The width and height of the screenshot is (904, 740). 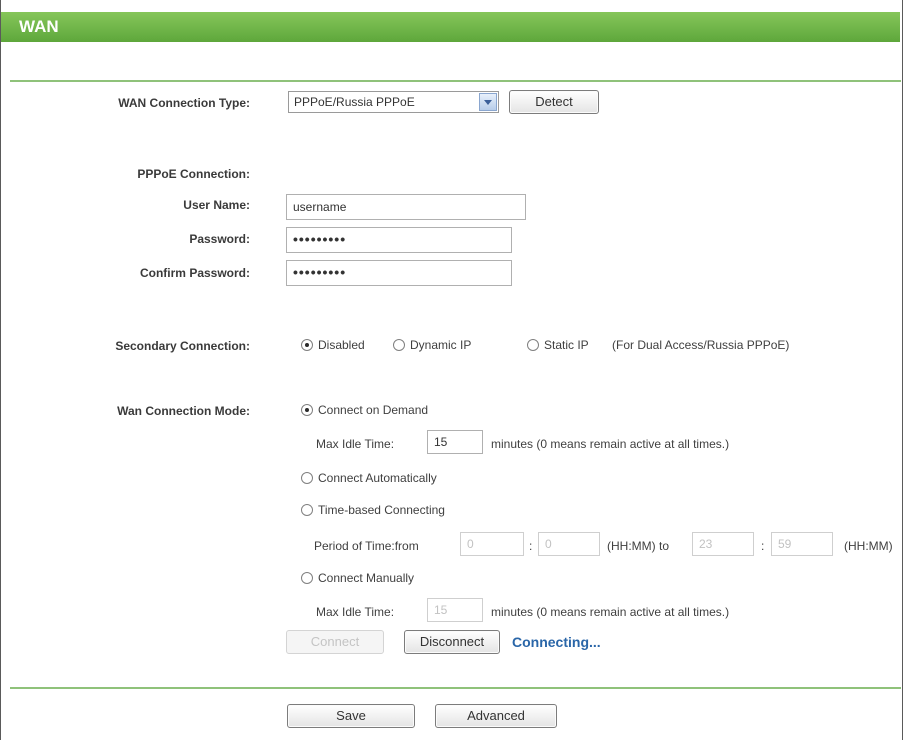 I want to click on manual-idle-input: 15, so click(x=455, y=610).